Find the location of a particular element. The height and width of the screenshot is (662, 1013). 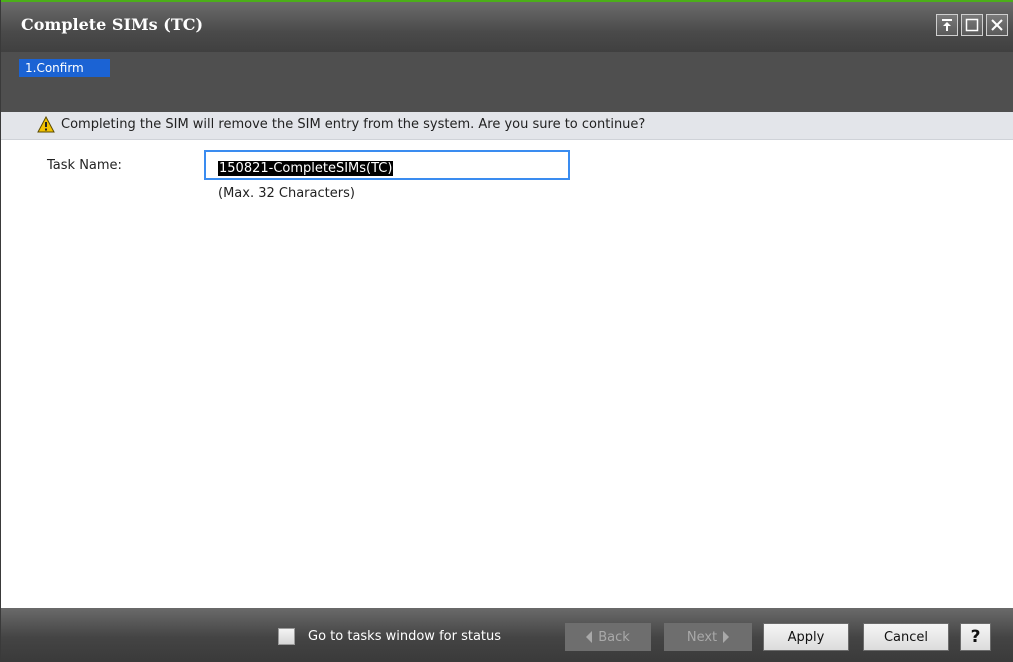

back-button: Back is located at coordinates (608, 637).